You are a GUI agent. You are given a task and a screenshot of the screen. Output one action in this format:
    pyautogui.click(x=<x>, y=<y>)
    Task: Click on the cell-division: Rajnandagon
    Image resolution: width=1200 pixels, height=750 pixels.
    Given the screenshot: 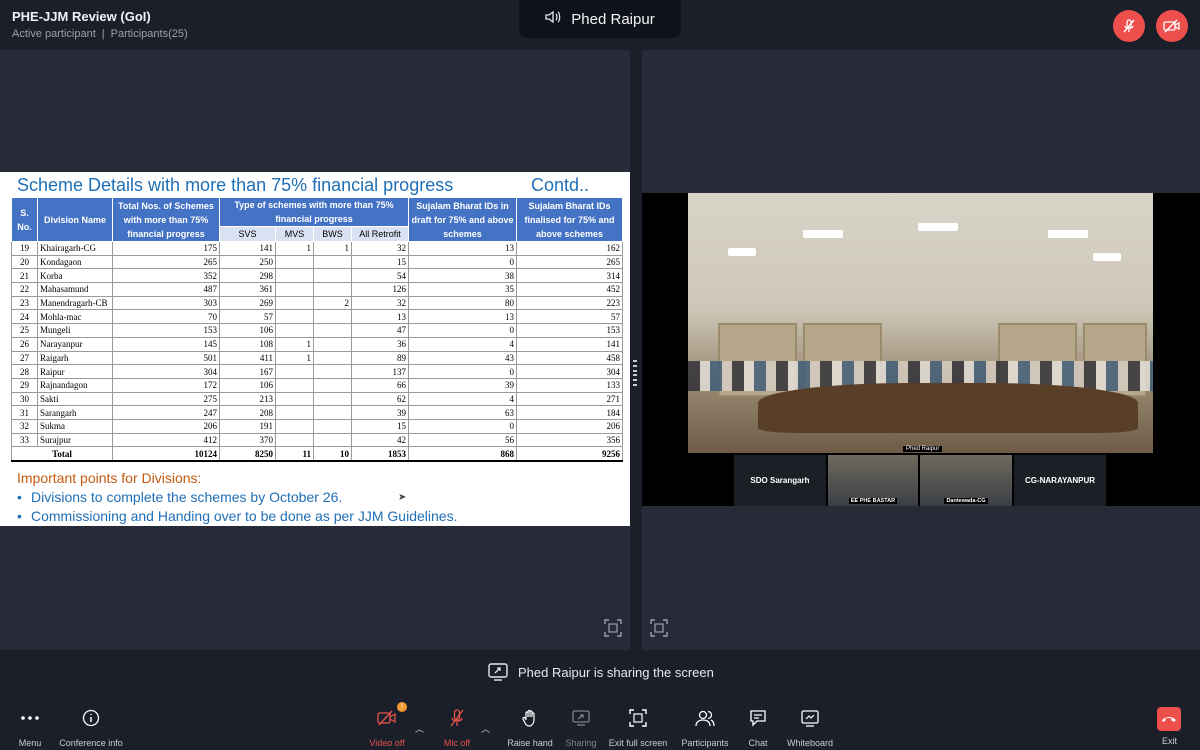 What is the action you would take?
    pyautogui.click(x=75, y=385)
    